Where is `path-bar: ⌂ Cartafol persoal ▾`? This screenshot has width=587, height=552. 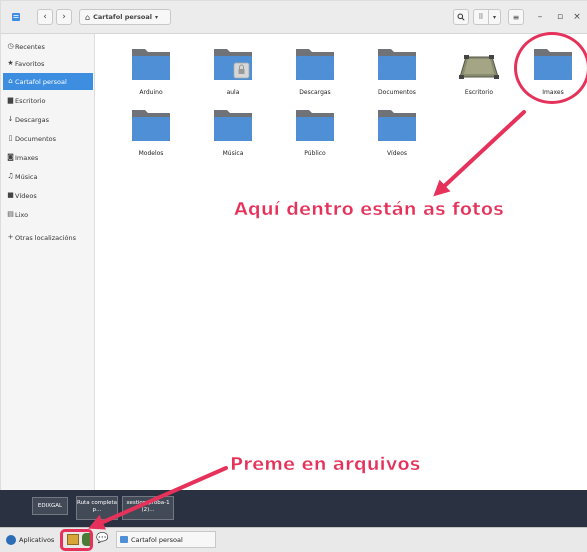
path-bar: ⌂ Cartafol persoal ▾ is located at coordinates (125, 17).